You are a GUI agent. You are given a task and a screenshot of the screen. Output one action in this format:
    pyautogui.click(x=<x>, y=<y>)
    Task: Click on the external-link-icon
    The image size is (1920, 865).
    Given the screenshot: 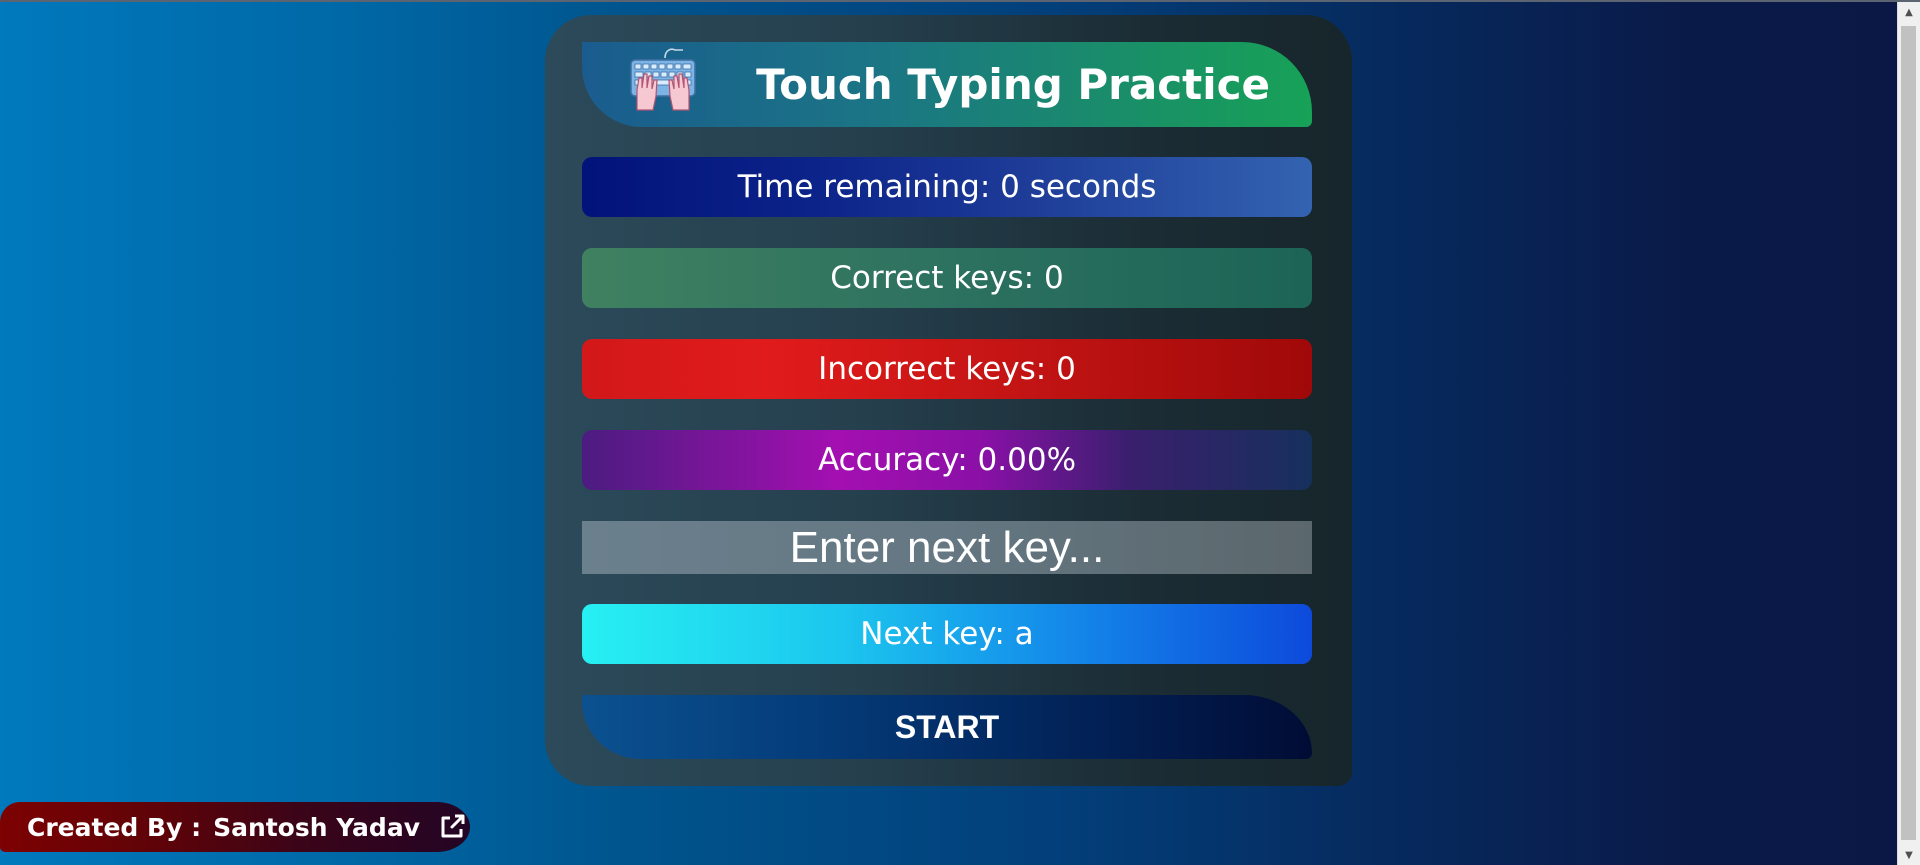 What is the action you would take?
    pyautogui.click(x=452, y=827)
    